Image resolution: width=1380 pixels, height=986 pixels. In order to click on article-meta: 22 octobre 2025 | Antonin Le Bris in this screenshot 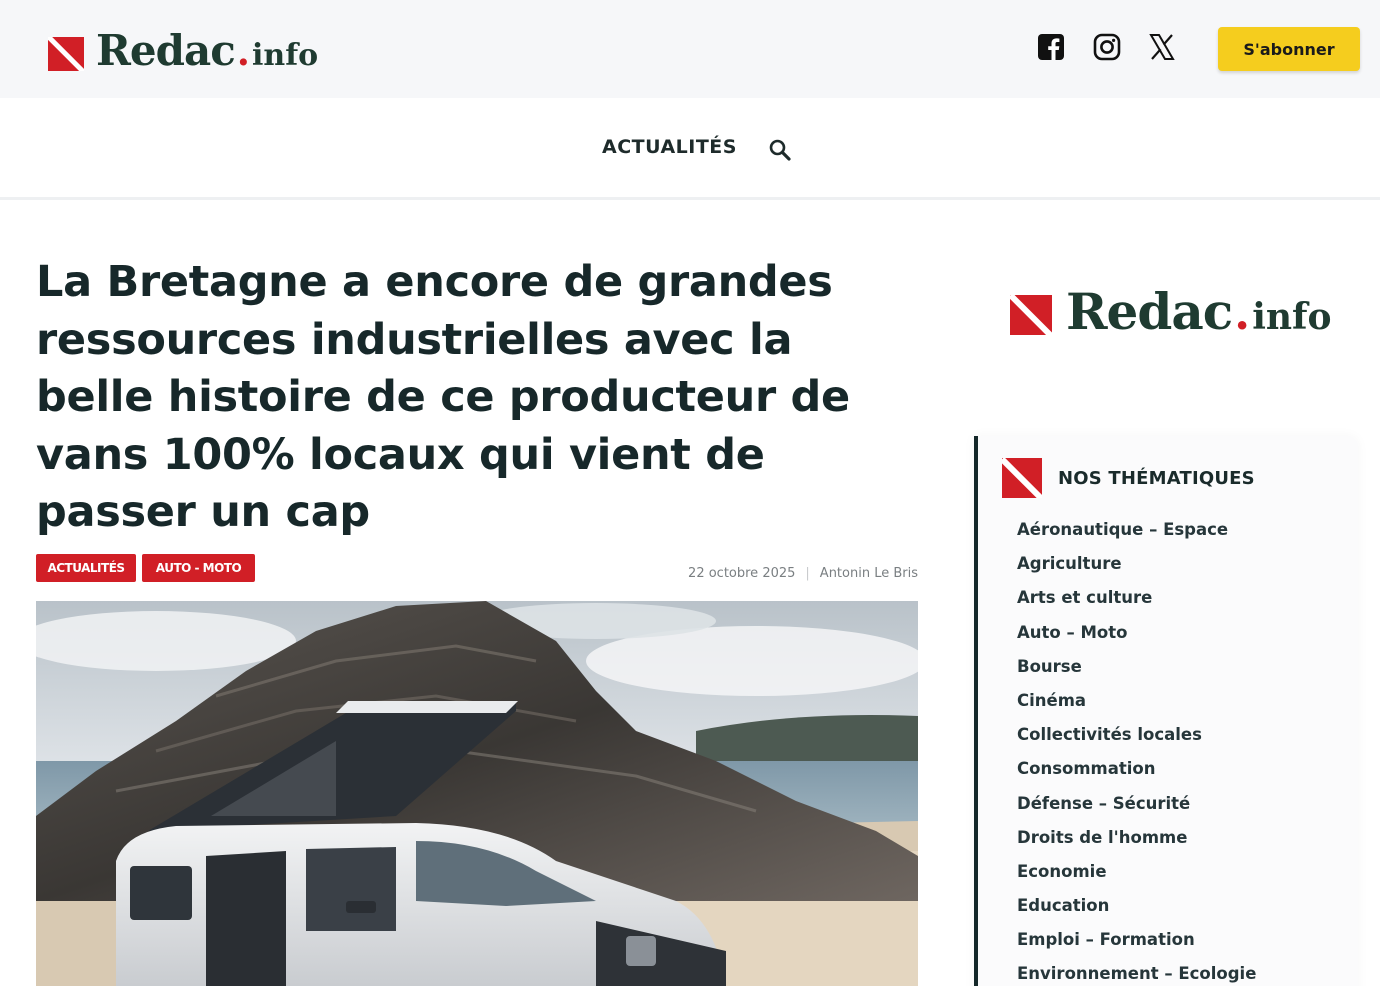, I will do `click(803, 573)`.